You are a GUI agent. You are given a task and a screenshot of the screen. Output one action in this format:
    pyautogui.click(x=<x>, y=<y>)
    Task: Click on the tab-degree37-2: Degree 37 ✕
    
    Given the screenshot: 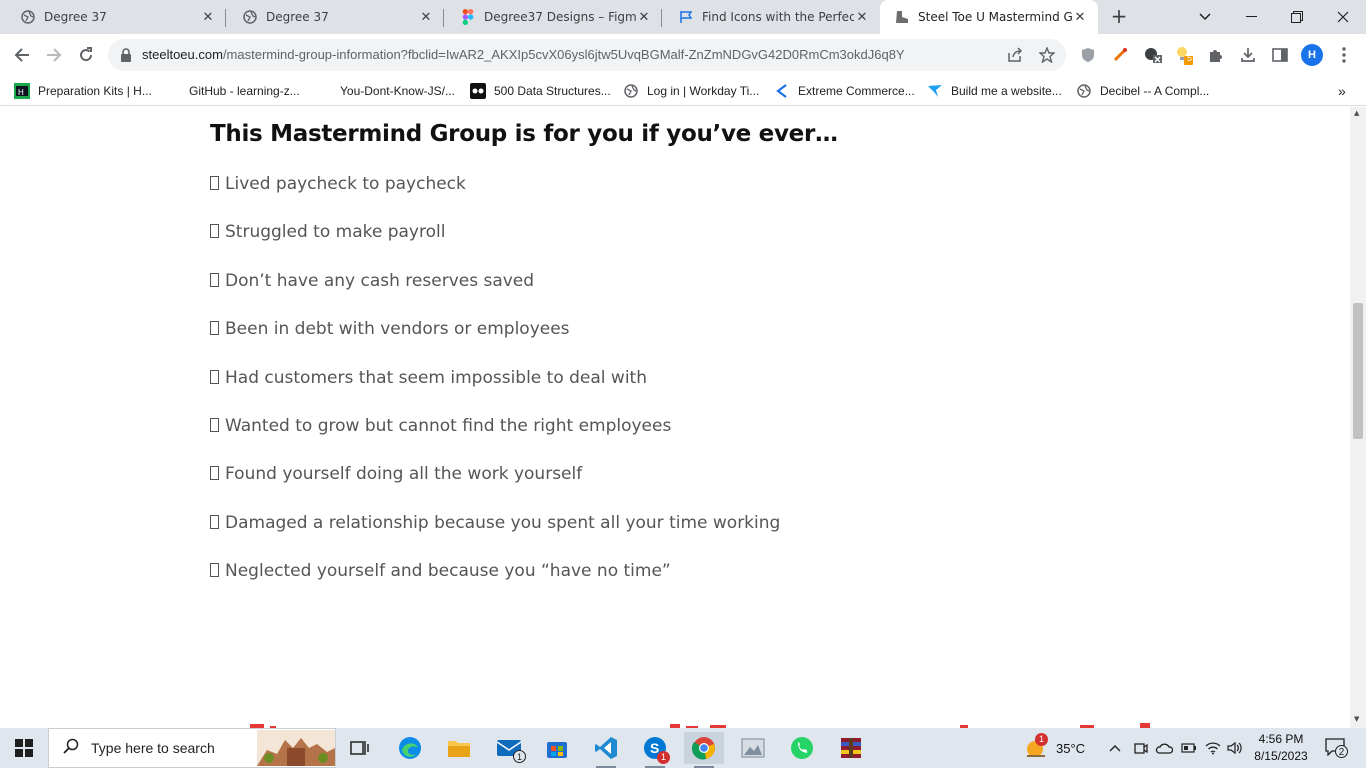 What is the action you would take?
    pyautogui.click(x=333, y=17)
    